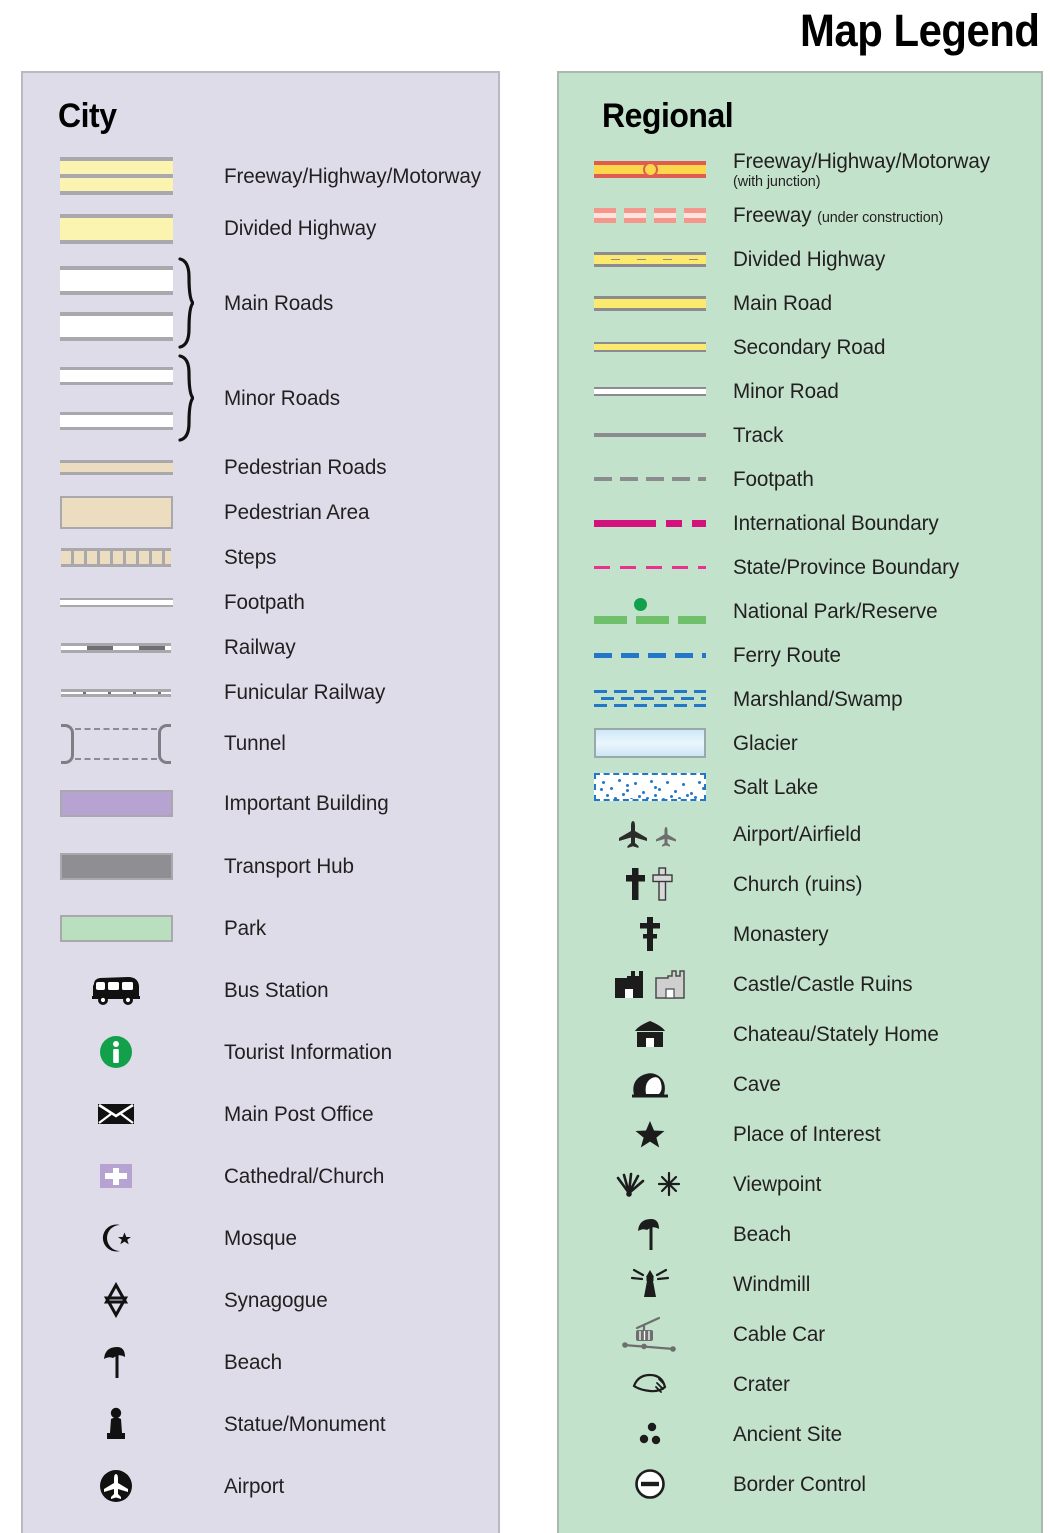 Image resolution: width=1050 pixels, height=1533 pixels. What do you see at coordinates (276, 989) in the screenshot?
I see `legend-label: Bus Station` at bounding box center [276, 989].